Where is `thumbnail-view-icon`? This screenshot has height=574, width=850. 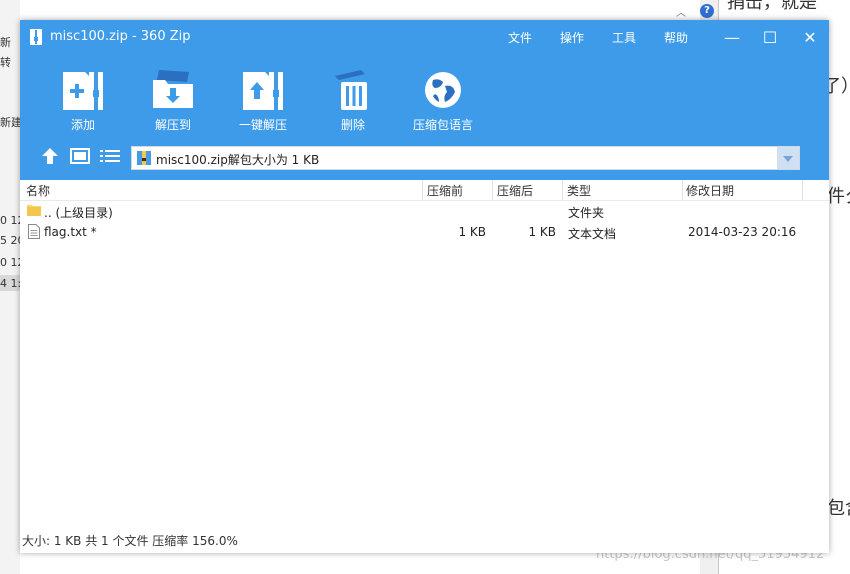 thumbnail-view-icon is located at coordinates (80, 156).